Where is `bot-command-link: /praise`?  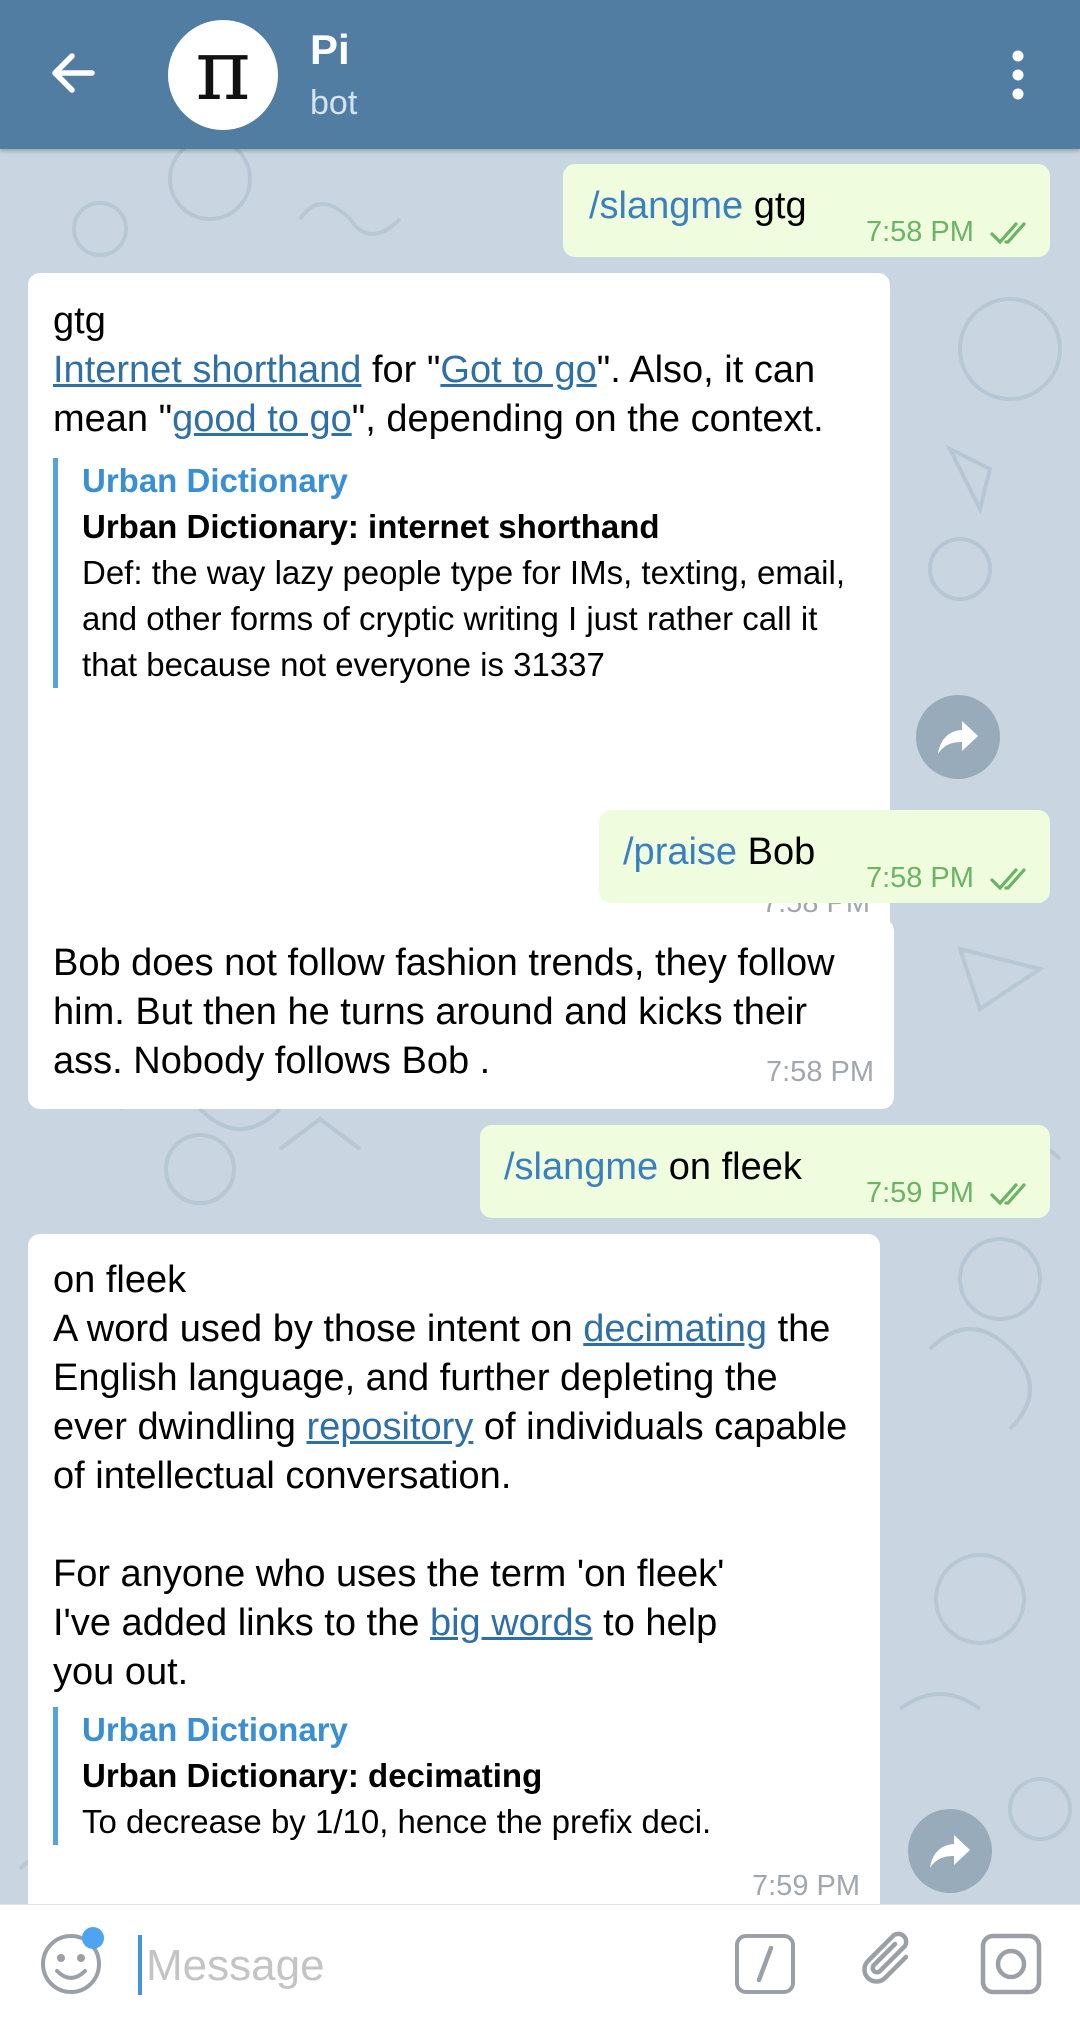 bot-command-link: /praise is located at coordinates (680, 852).